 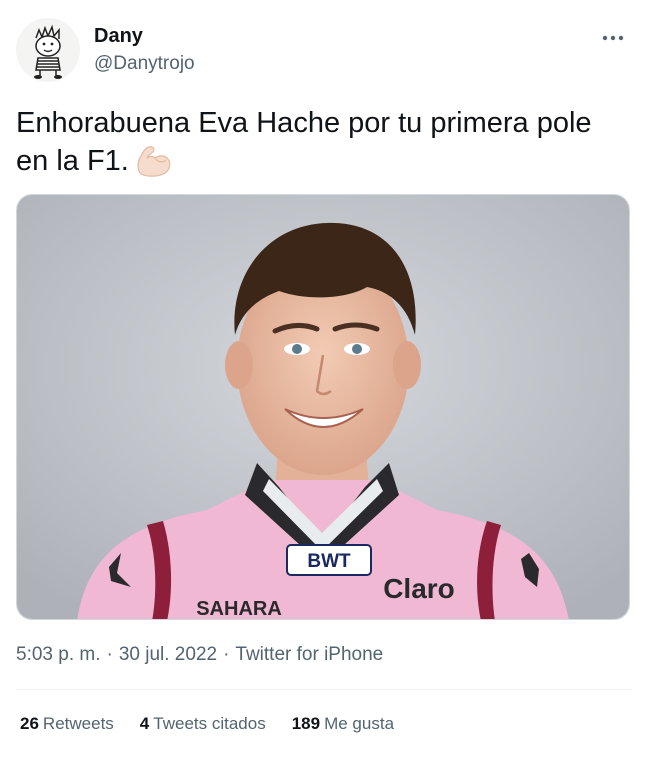 I want to click on media-badge-sahara: SAHARA, so click(x=239, y=609).